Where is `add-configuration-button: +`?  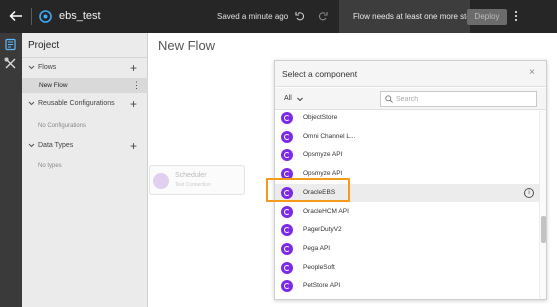 add-configuration-button: + is located at coordinates (133, 104).